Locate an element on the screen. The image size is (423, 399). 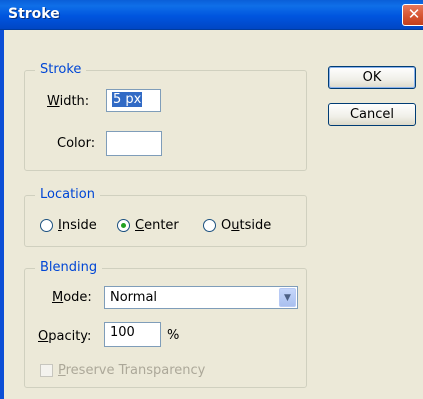
width-label: Width: is located at coordinates (68, 101).